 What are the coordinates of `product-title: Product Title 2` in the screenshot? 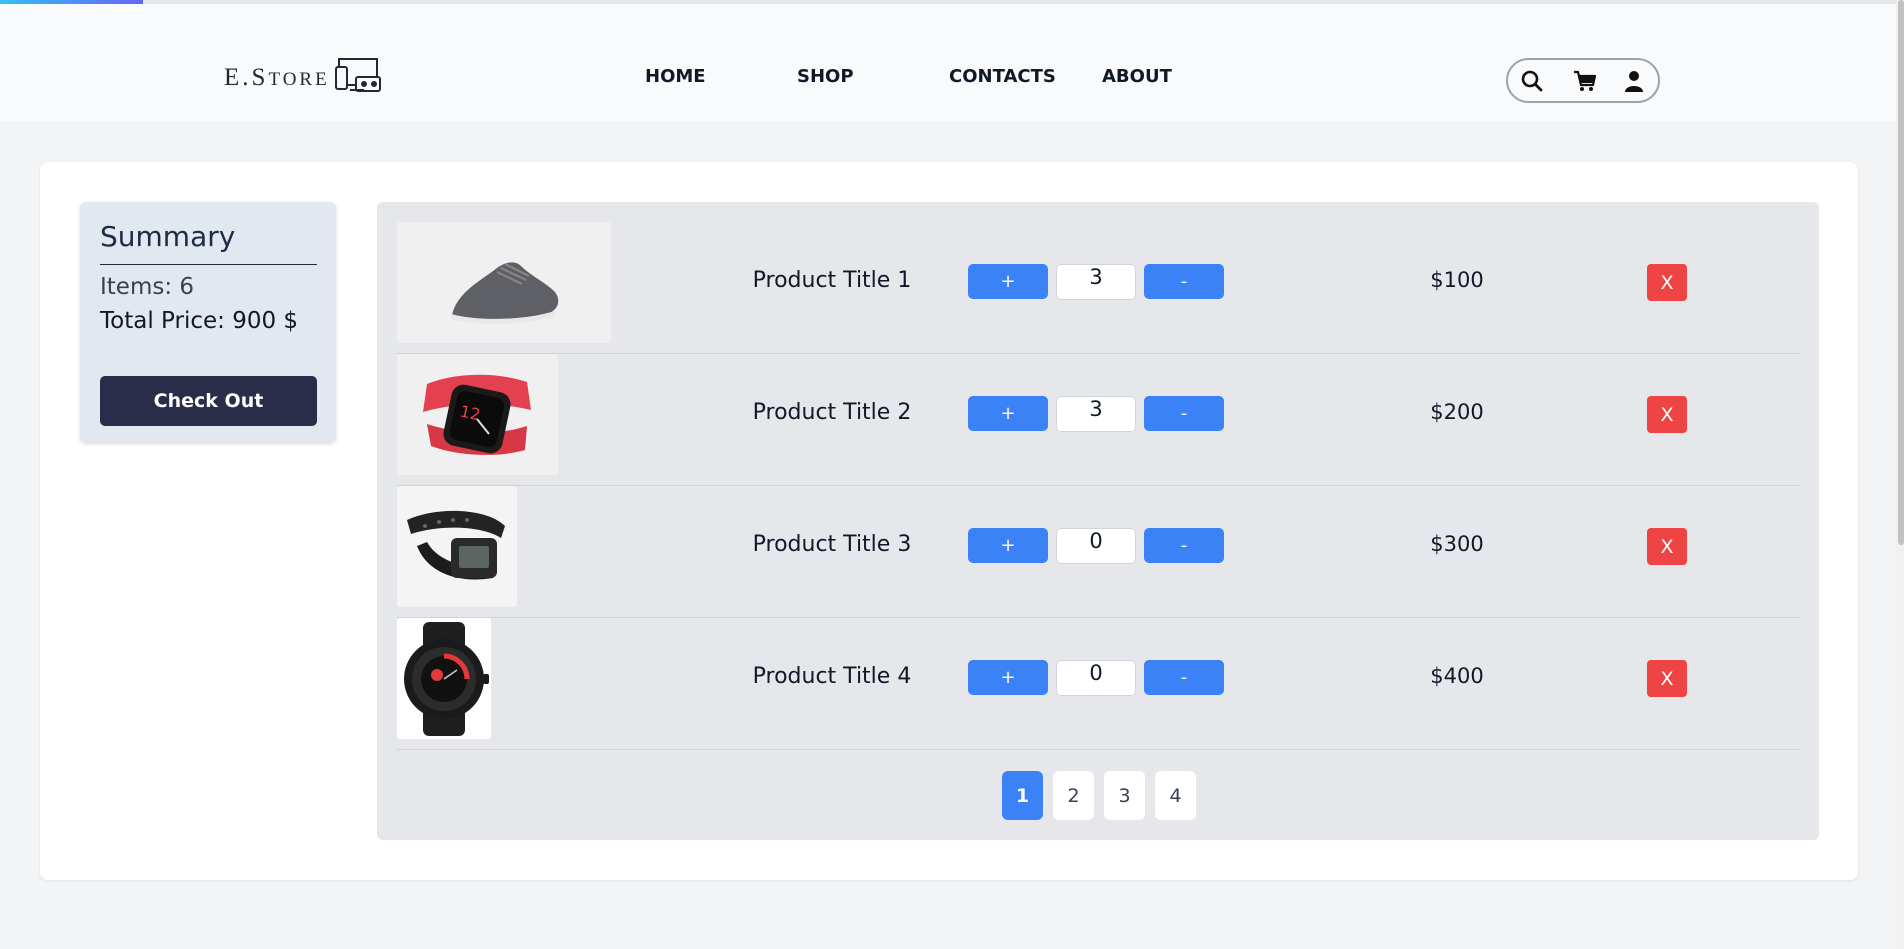 It's located at (832, 412).